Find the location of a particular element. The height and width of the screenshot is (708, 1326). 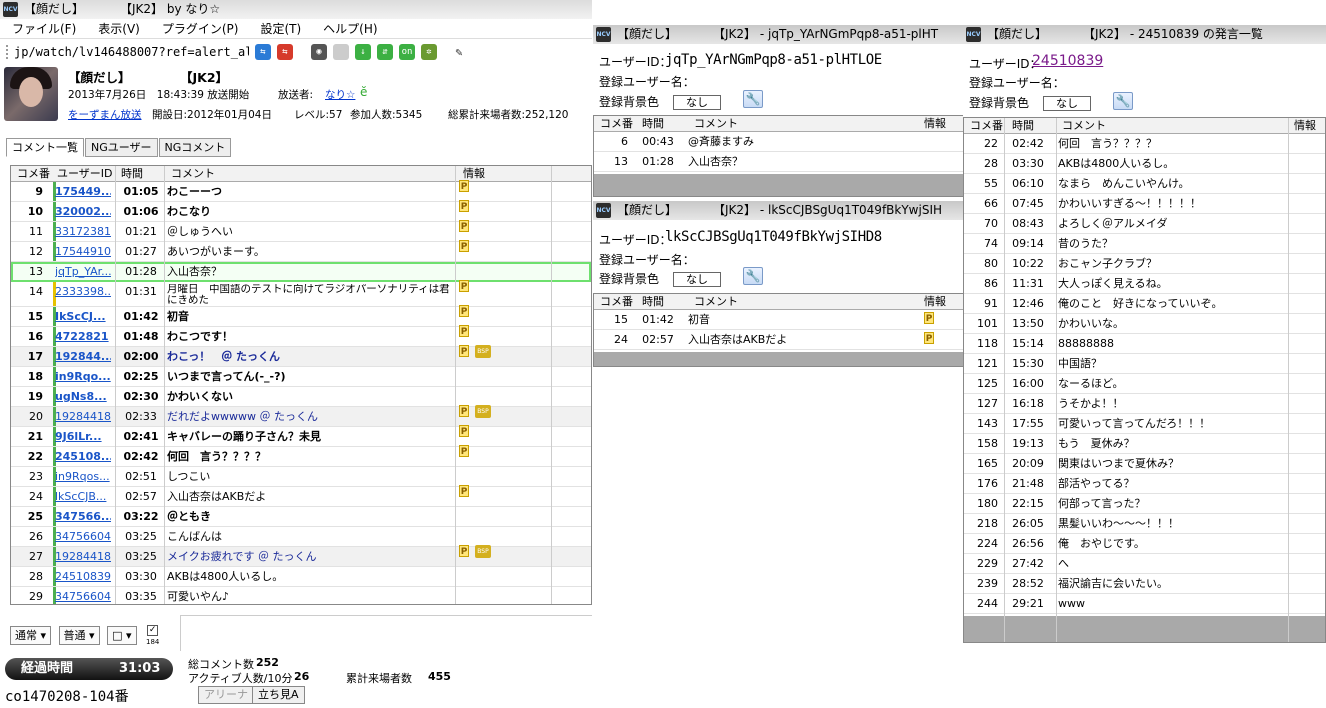

table-row: 86 11:31 大人っぽく見えるね。 is located at coordinates (1144, 284).